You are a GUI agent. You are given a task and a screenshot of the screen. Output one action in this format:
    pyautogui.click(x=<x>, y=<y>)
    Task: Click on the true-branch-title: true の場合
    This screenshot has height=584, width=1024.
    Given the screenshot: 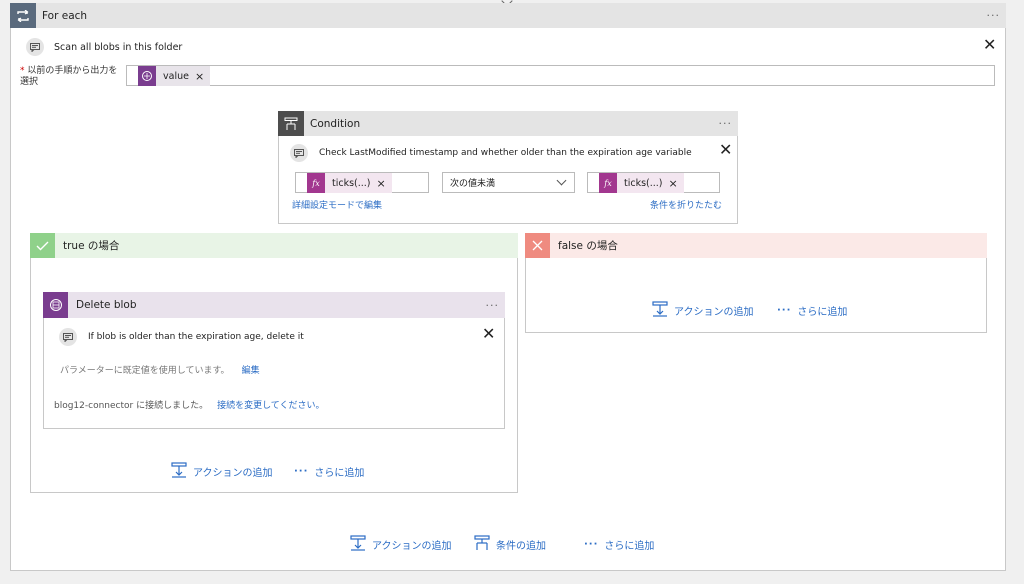 What is the action you would take?
    pyautogui.click(x=91, y=246)
    